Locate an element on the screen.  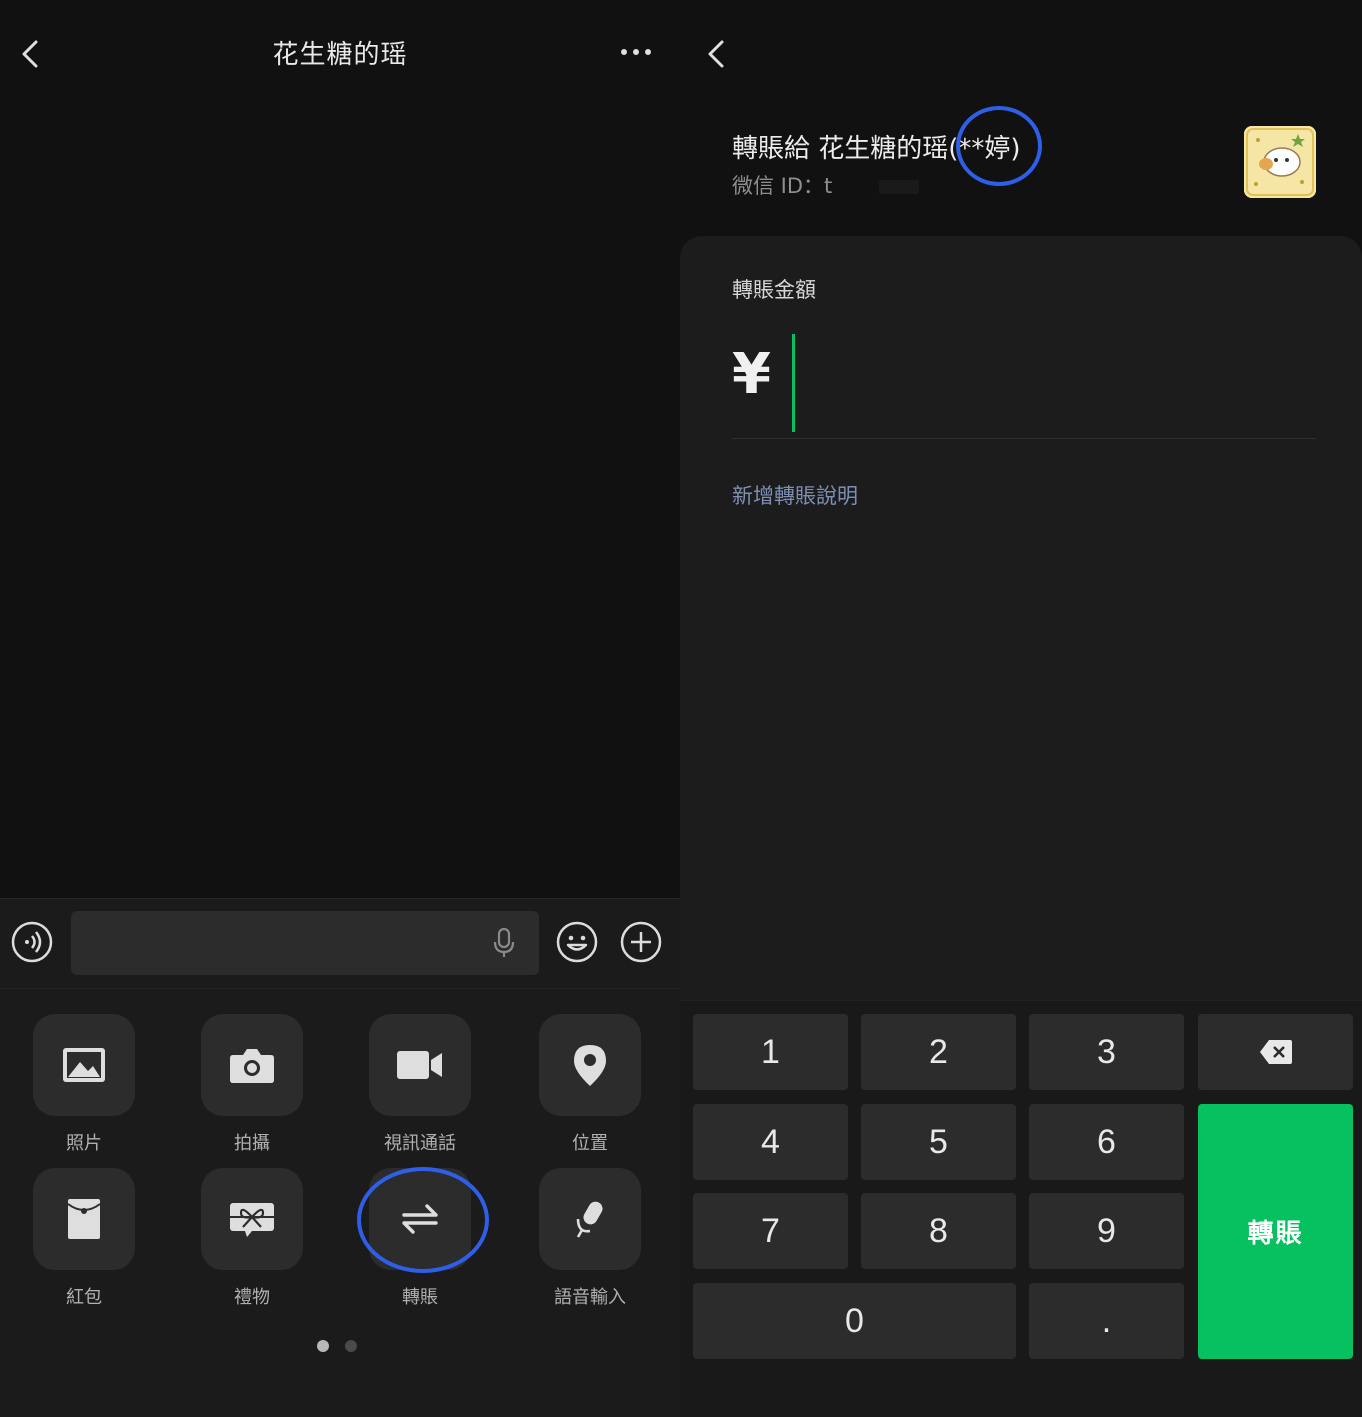
microphone-icon is located at coordinates (504, 945).